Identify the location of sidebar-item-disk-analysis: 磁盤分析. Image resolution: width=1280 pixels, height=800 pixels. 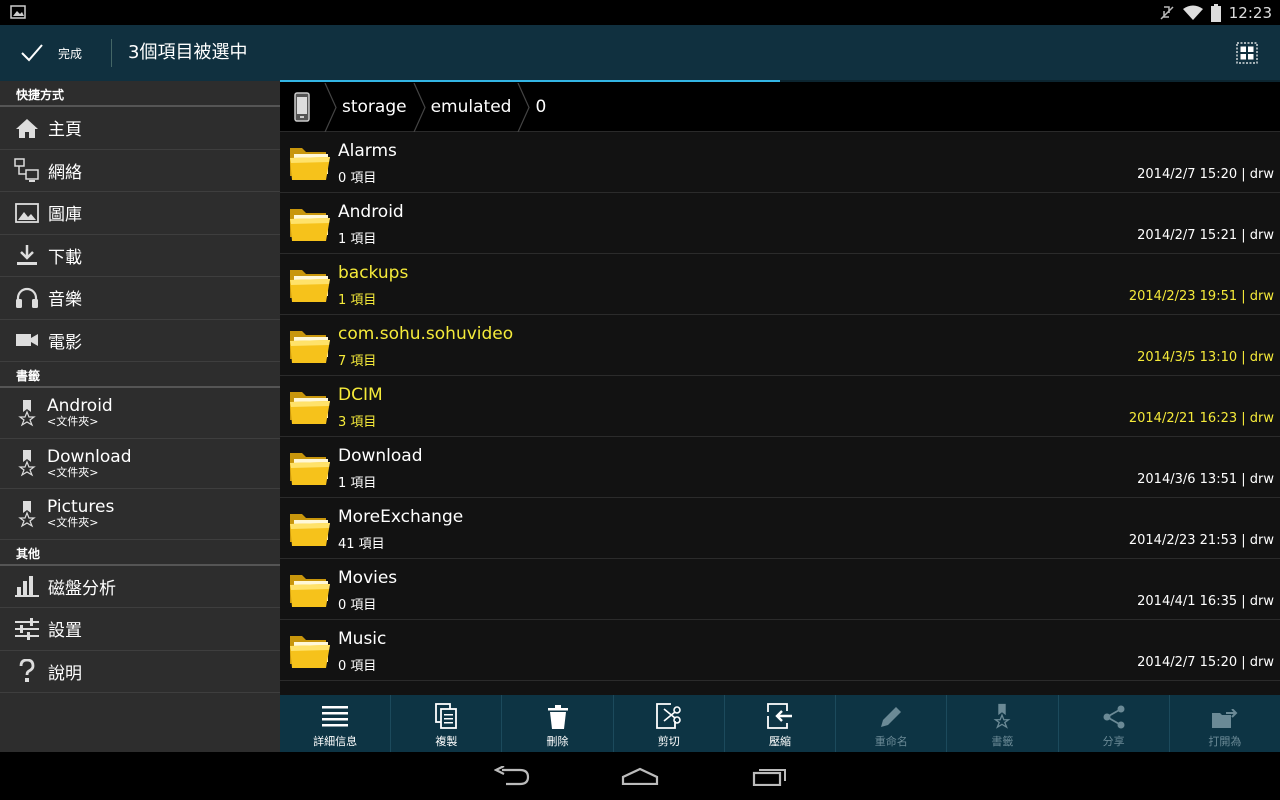
(140, 587).